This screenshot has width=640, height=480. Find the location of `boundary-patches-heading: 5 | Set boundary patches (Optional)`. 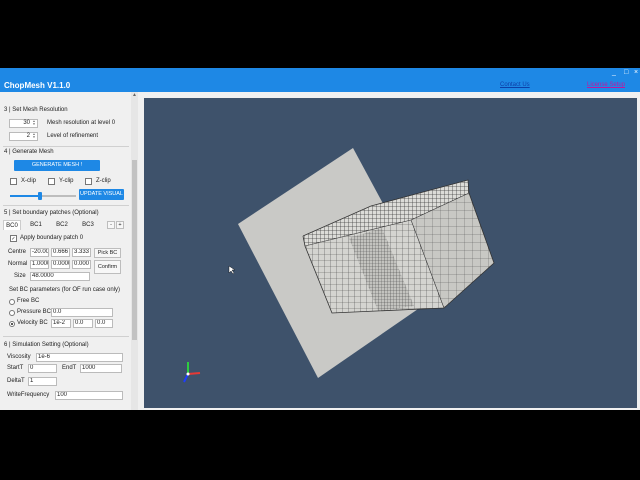

boundary-patches-heading: 5 | Set boundary patches (Optional) is located at coordinates (51, 213).